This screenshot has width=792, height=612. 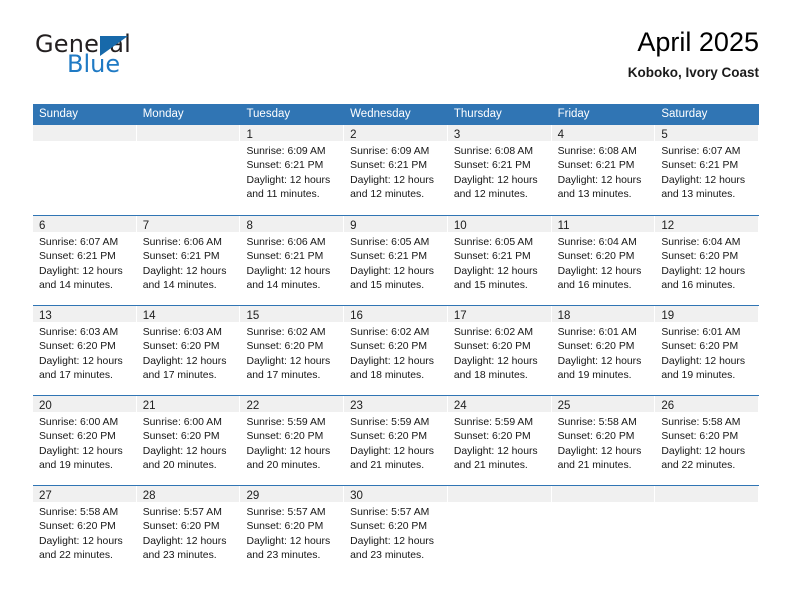 I want to click on day-detail-line: Sunrise: 5:58 AM, so click(x=597, y=422).